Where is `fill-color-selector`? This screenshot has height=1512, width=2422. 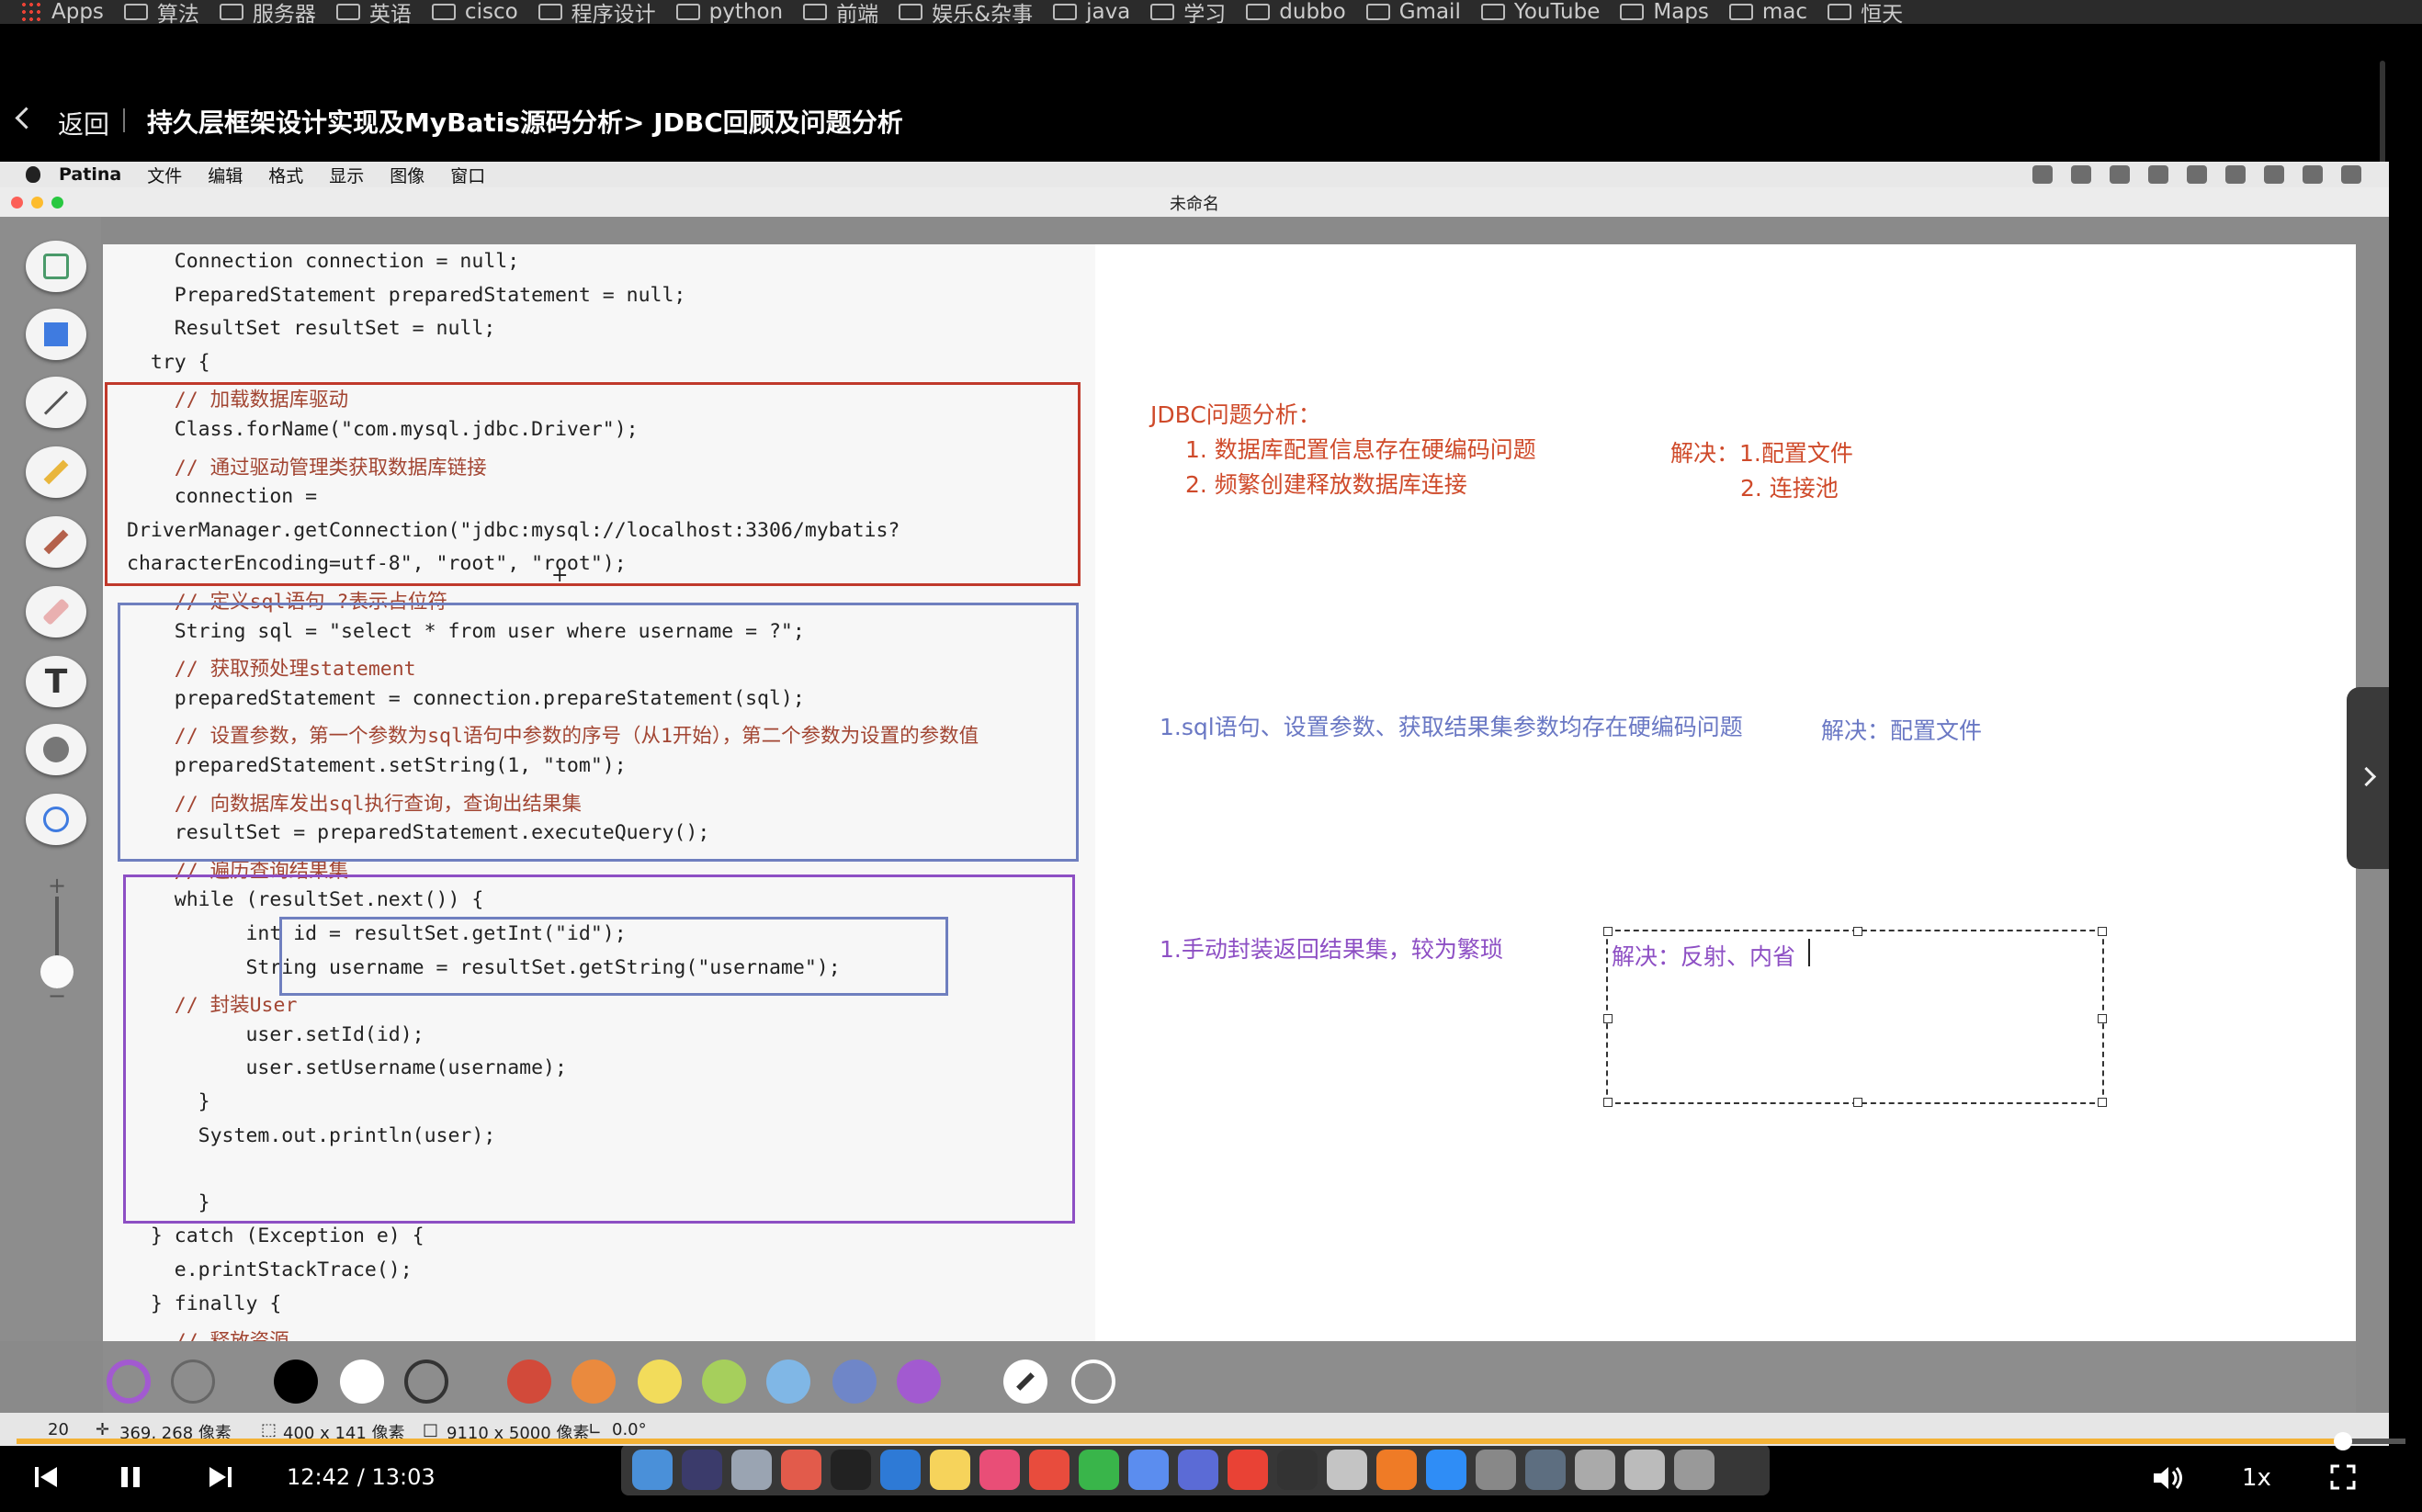 fill-color-selector is located at coordinates (193, 1382).